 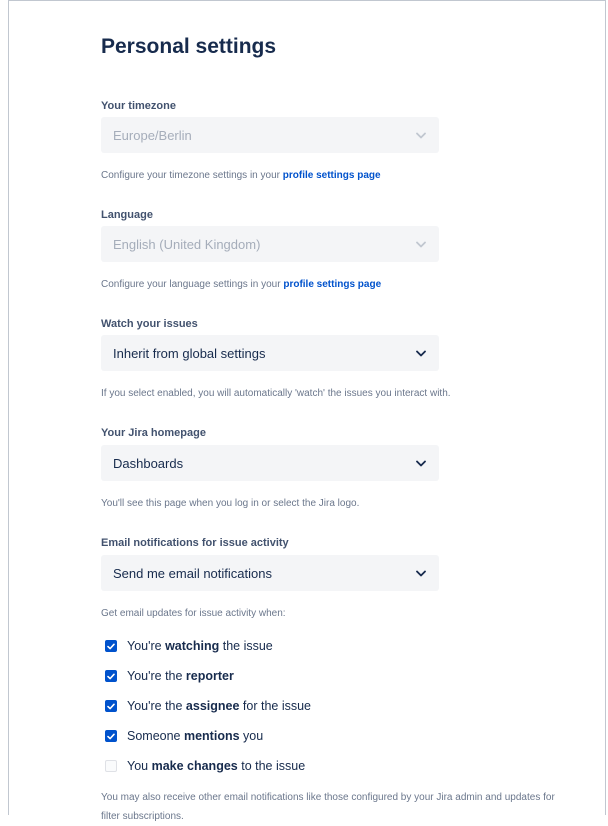 I want to click on email-label: Email notifications for issue activity, so click(x=195, y=543).